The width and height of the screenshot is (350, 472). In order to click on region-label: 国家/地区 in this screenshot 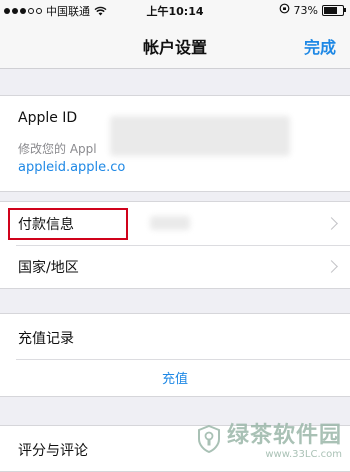, I will do `click(48, 268)`.